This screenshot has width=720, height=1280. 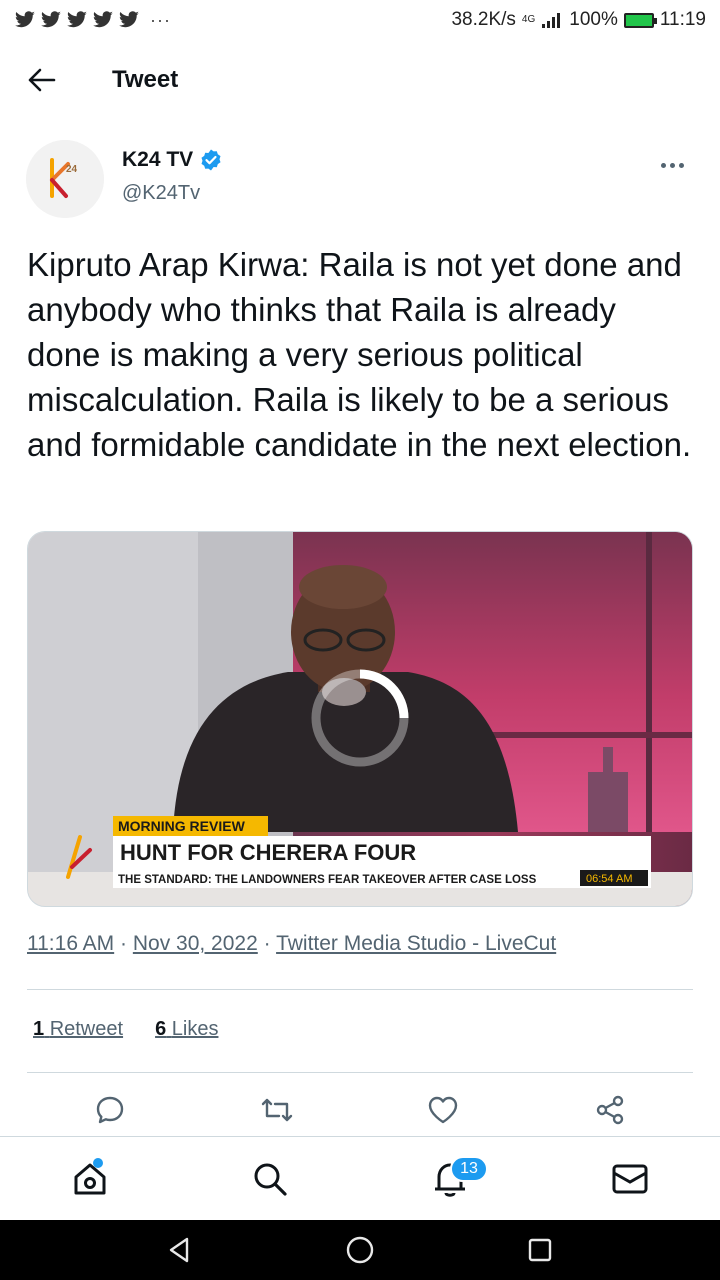 I want to click on more-notifications-indicator: ···, so click(x=160, y=19).